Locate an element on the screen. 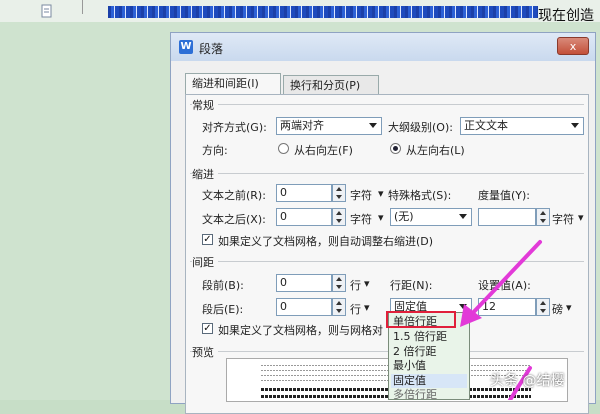  outline-level-label: 大纲级别(O): is located at coordinates (420, 127).